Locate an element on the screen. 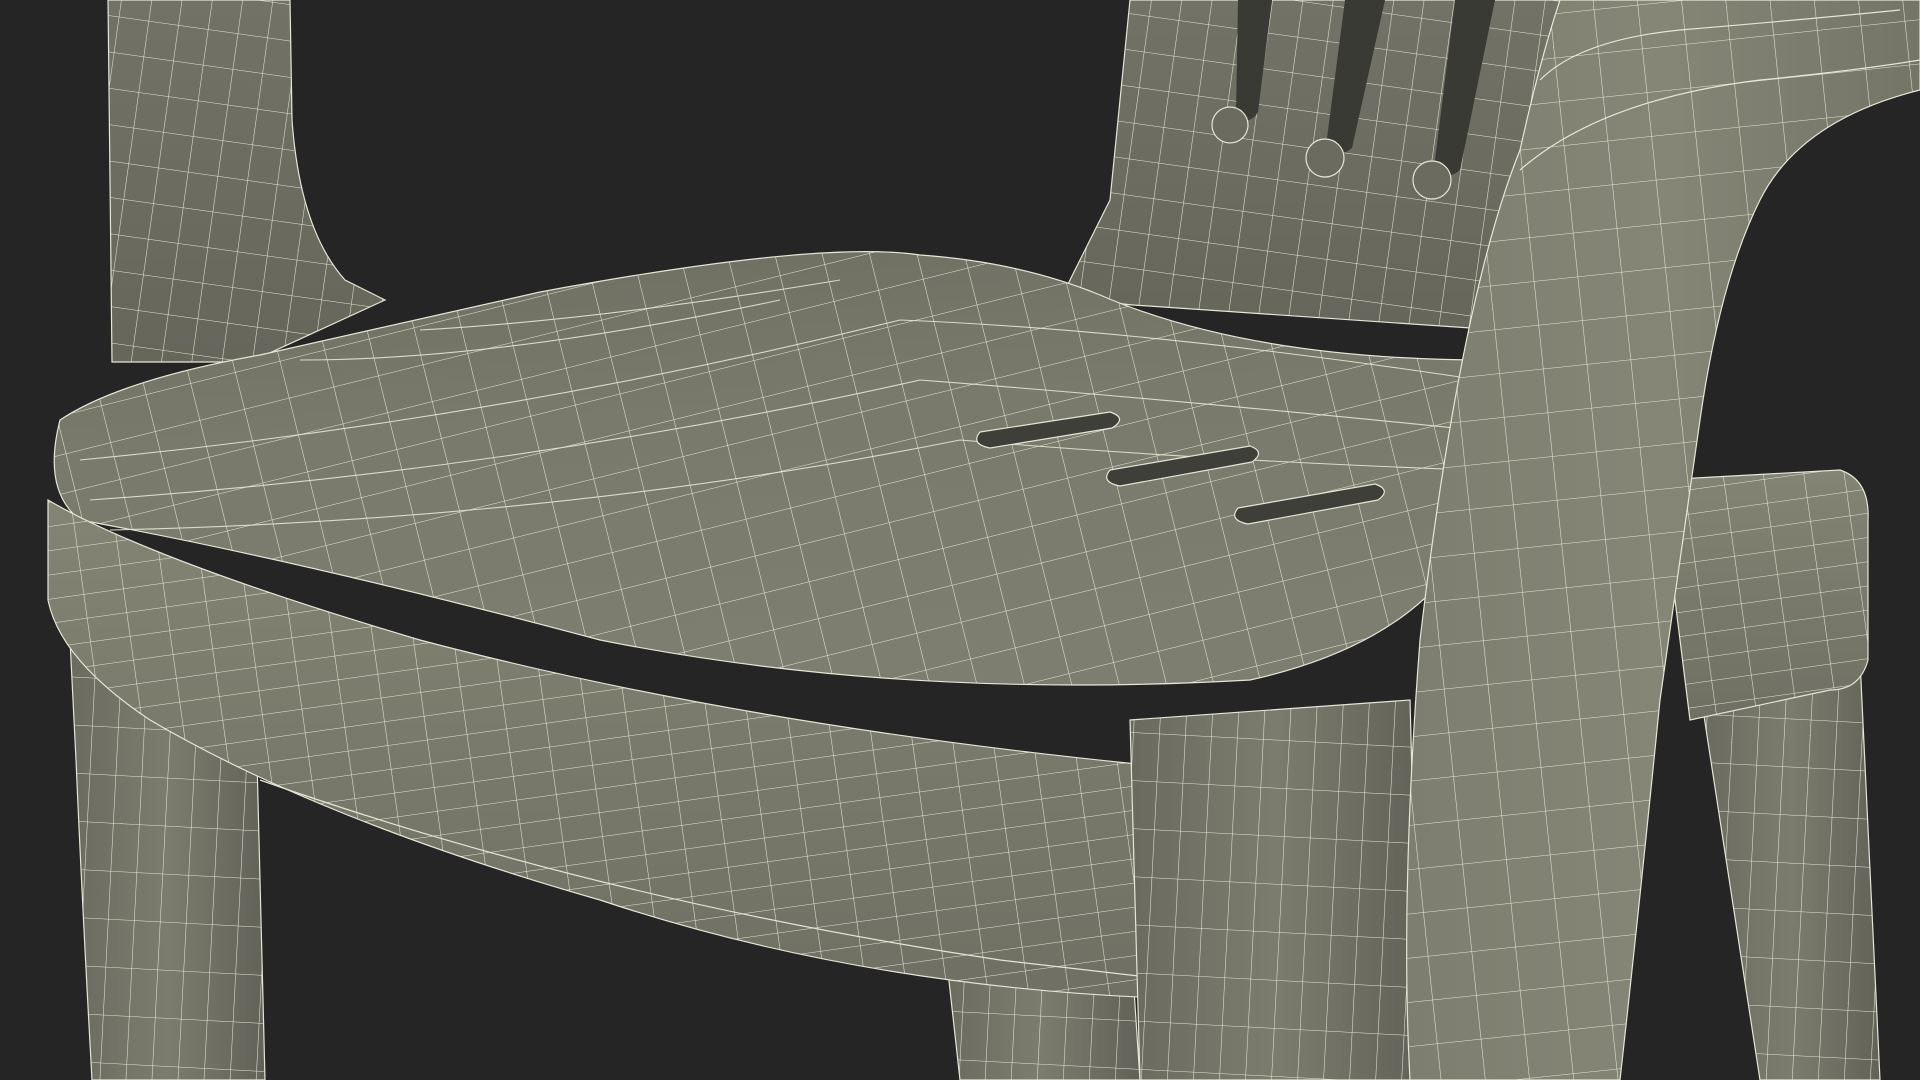 The width and height of the screenshot is (1920, 1080). front-right-leg is located at coordinates (1275, 889).